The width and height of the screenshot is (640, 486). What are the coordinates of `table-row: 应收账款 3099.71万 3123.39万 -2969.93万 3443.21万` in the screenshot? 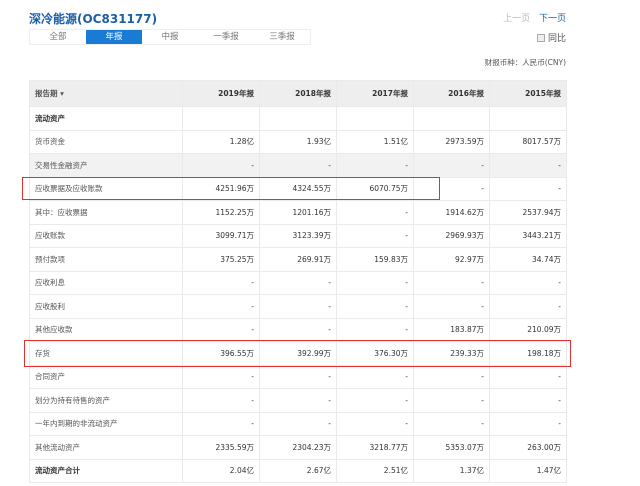 It's located at (298, 235).